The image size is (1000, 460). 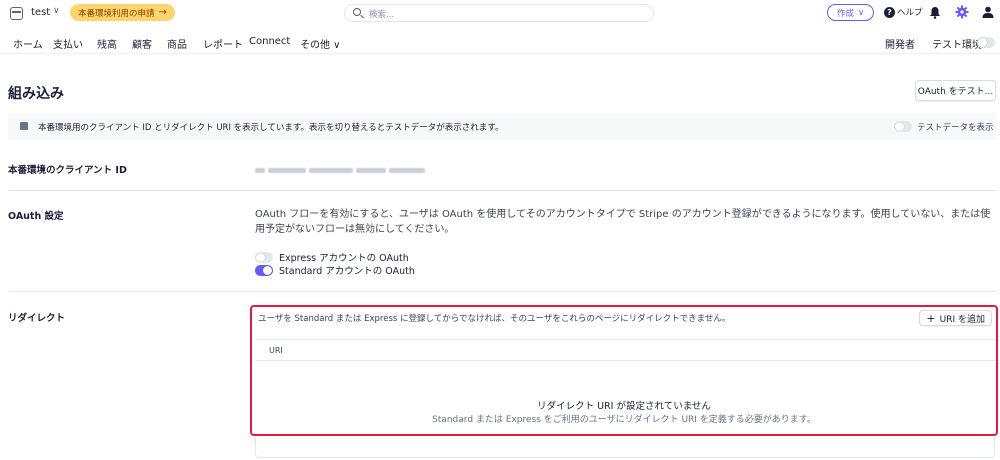 I want to click on nav-item-products: 商品, so click(x=177, y=43).